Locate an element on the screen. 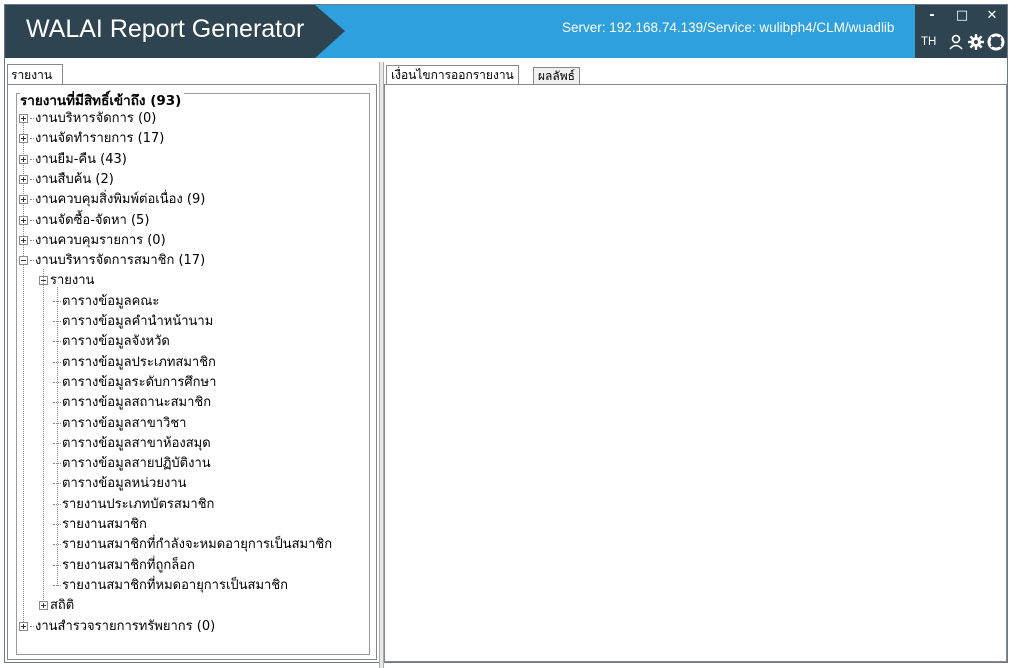 The image size is (1012, 668). tree-leaf-item: ตารางข้อมูลระดับการศึกษา is located at coordinates (134, 383).